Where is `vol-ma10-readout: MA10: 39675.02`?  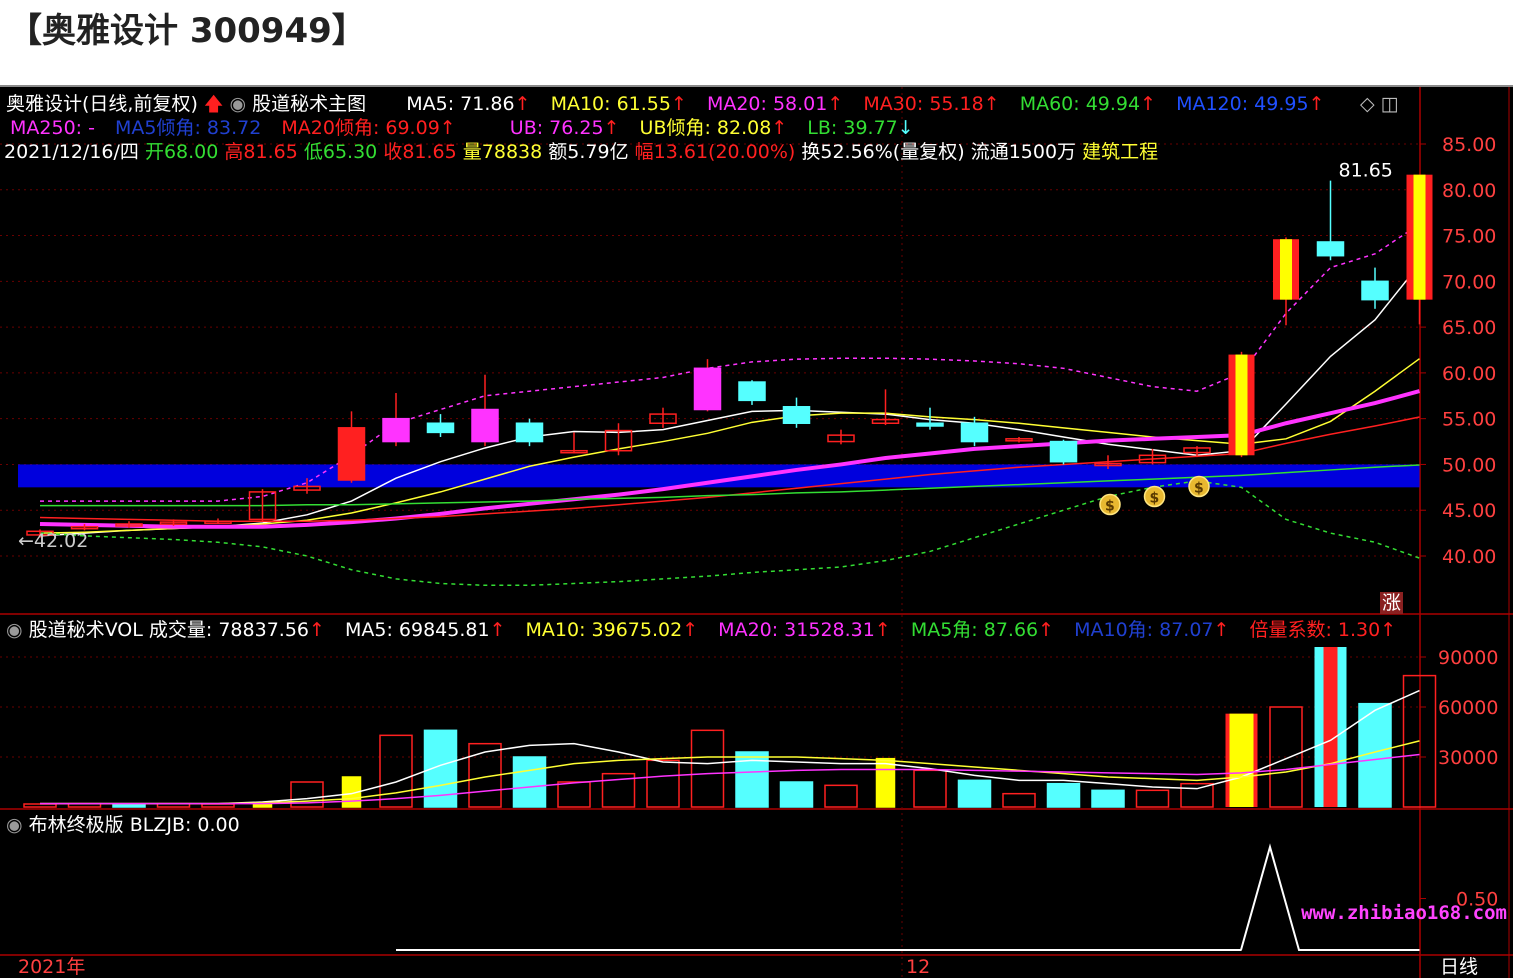 vol-ma10-readout: MA10: 39675.02 is located at coordinates (604, 630).